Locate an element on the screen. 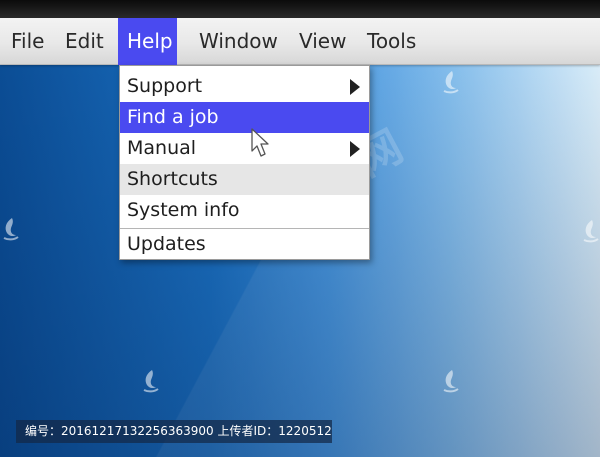  dropdown-item-label: Find a job is located at coordinates (173, 117).